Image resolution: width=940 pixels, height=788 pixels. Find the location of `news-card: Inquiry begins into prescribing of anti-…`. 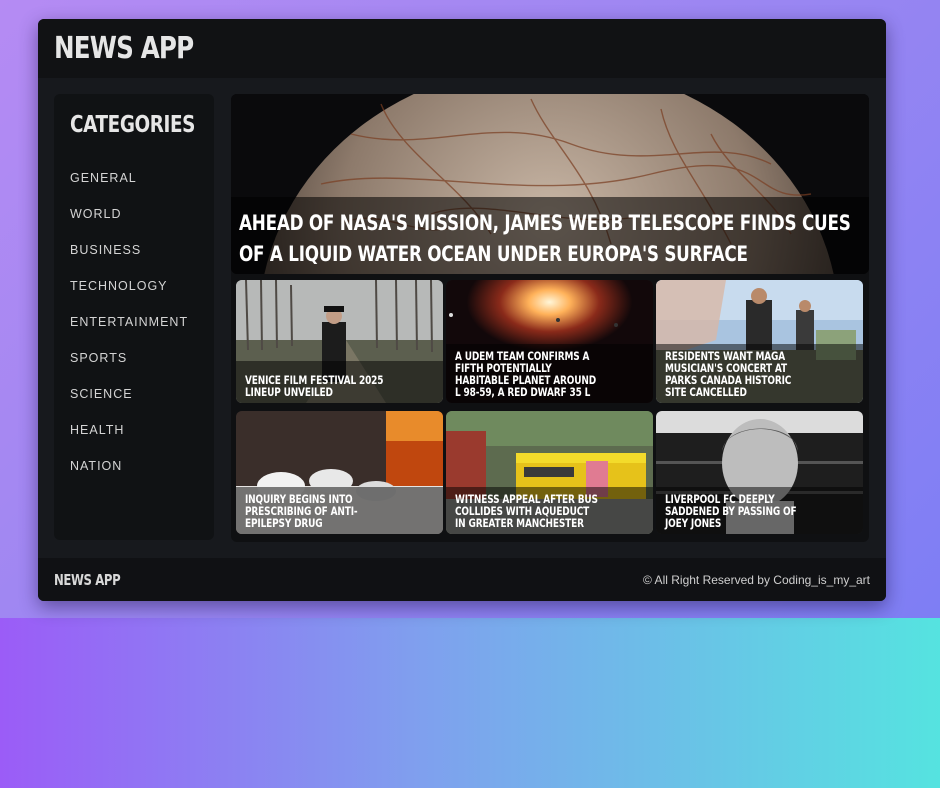

news-card: Inquiry begins into prescribing of anti-… is located at coordinates (339, 472).